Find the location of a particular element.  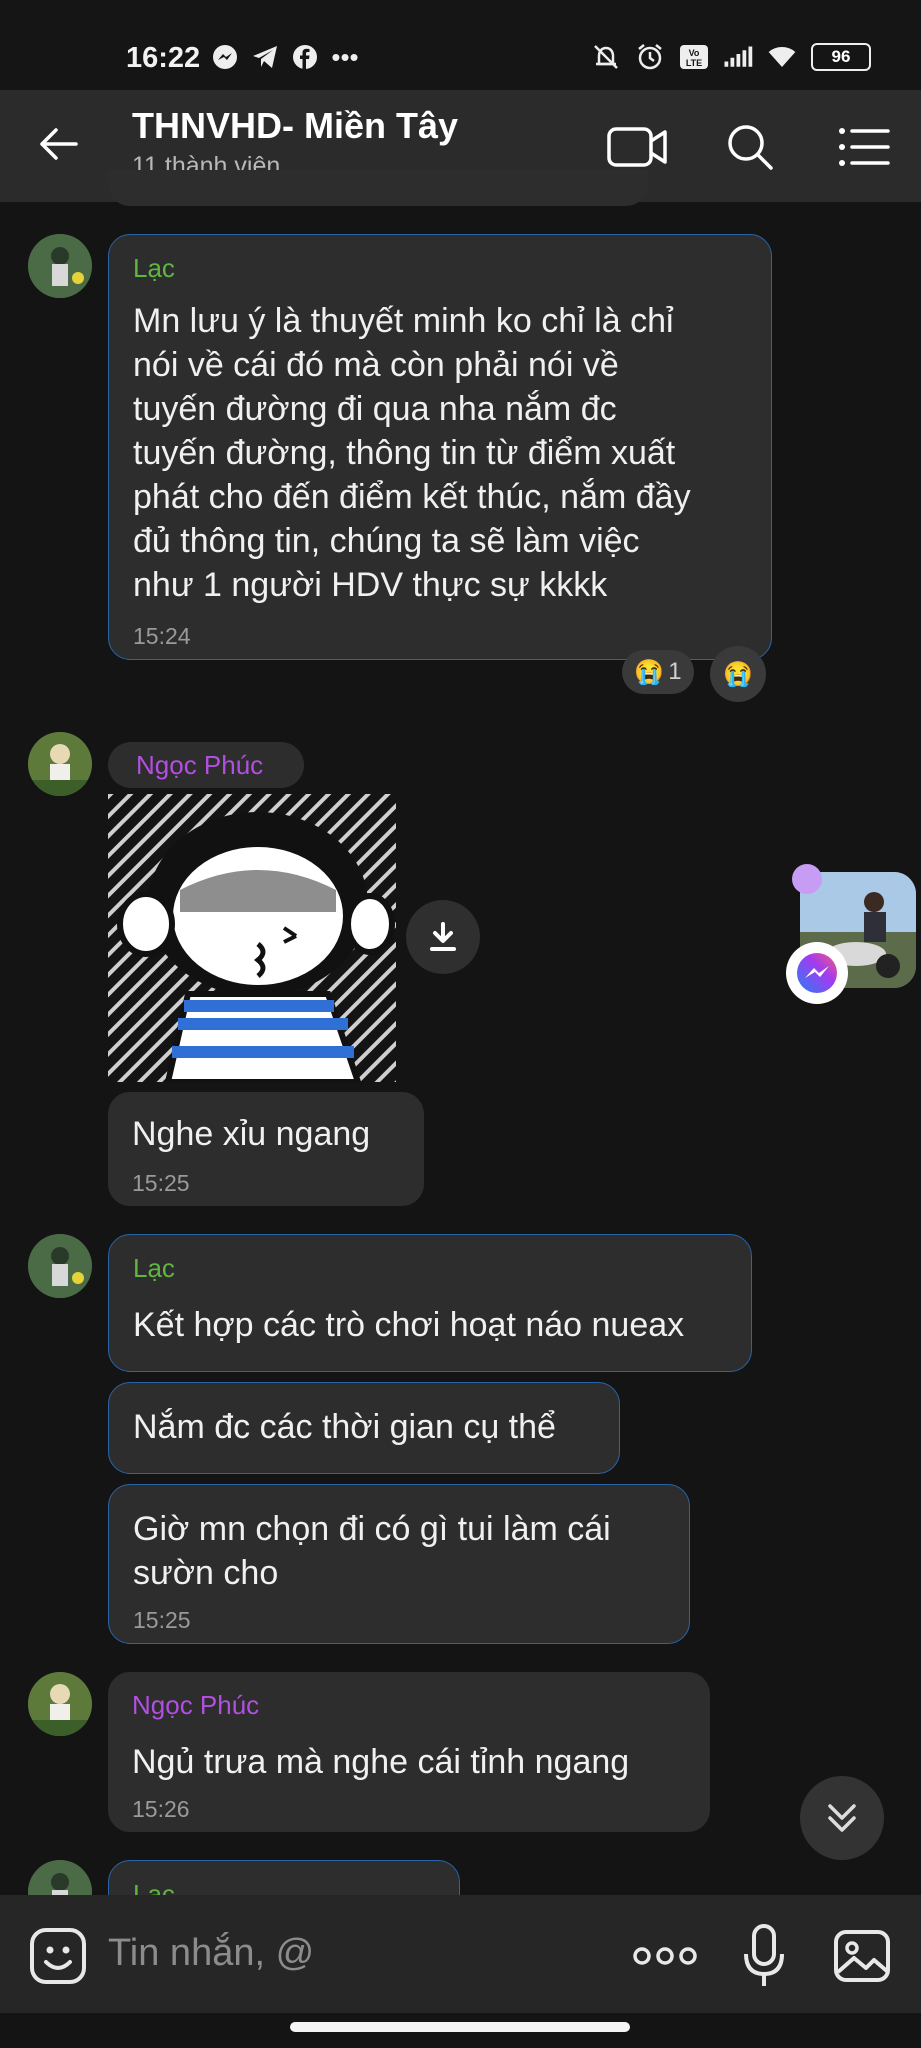

sticker-button is located at coordinates (58, 1956).